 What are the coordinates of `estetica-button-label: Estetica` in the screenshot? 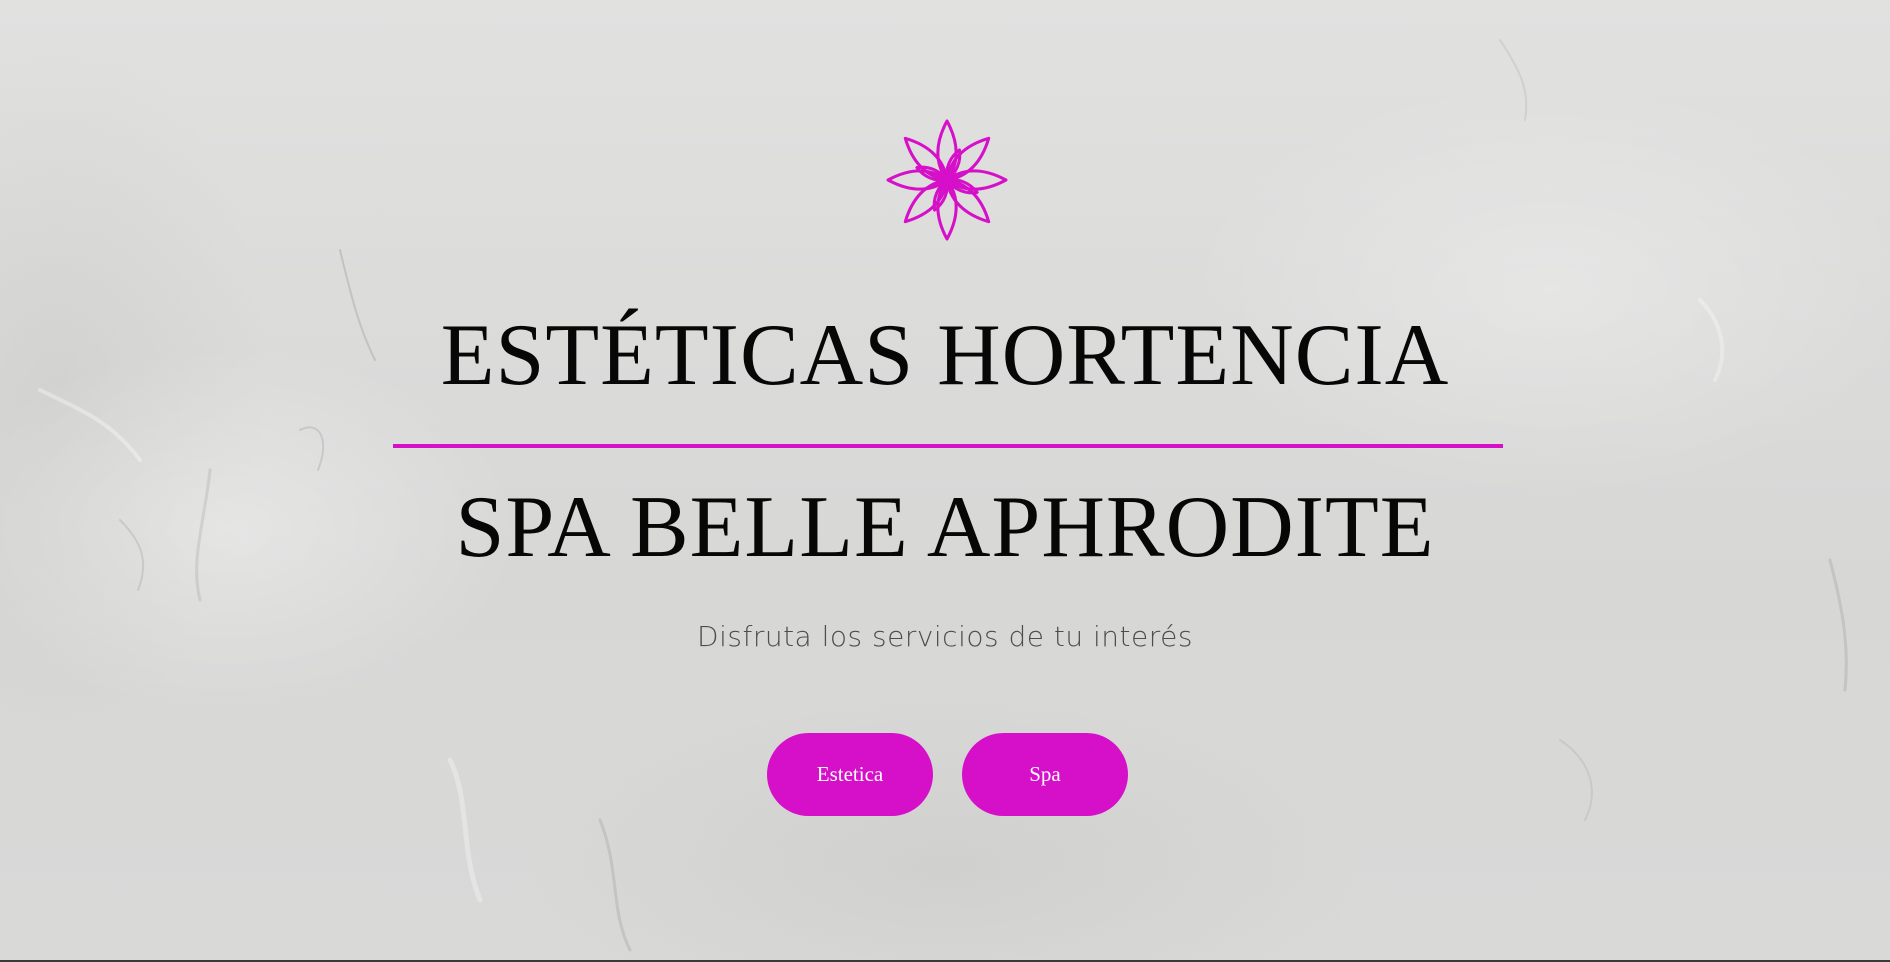 It's located at (850, 774).